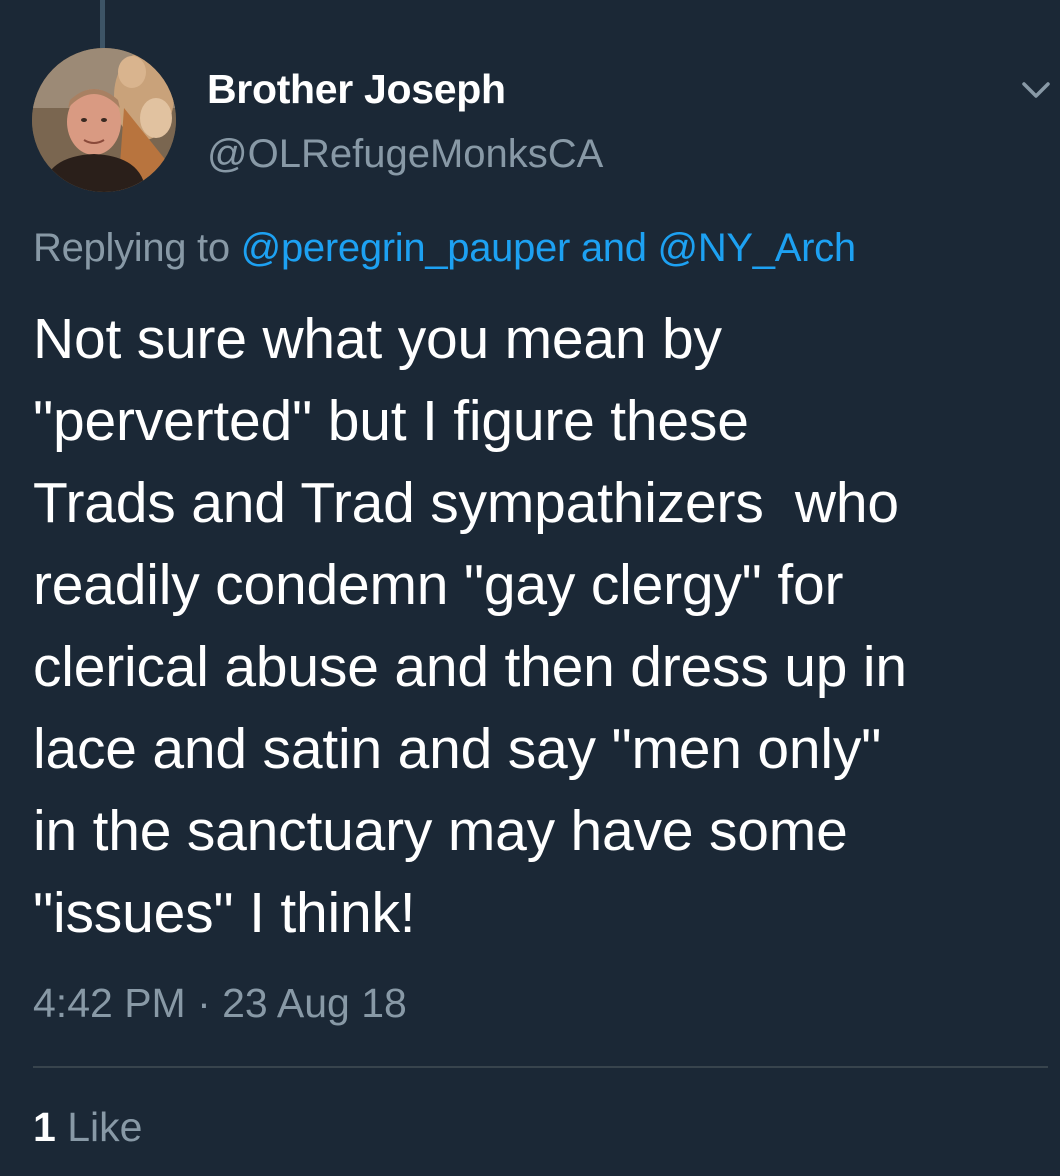  I want to click on tweet-text-line: Trads and Trad sympathizers who, so click(466, 503).